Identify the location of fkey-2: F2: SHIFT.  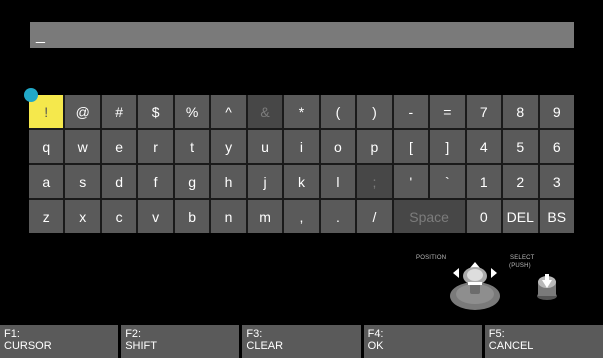
(180, 341).